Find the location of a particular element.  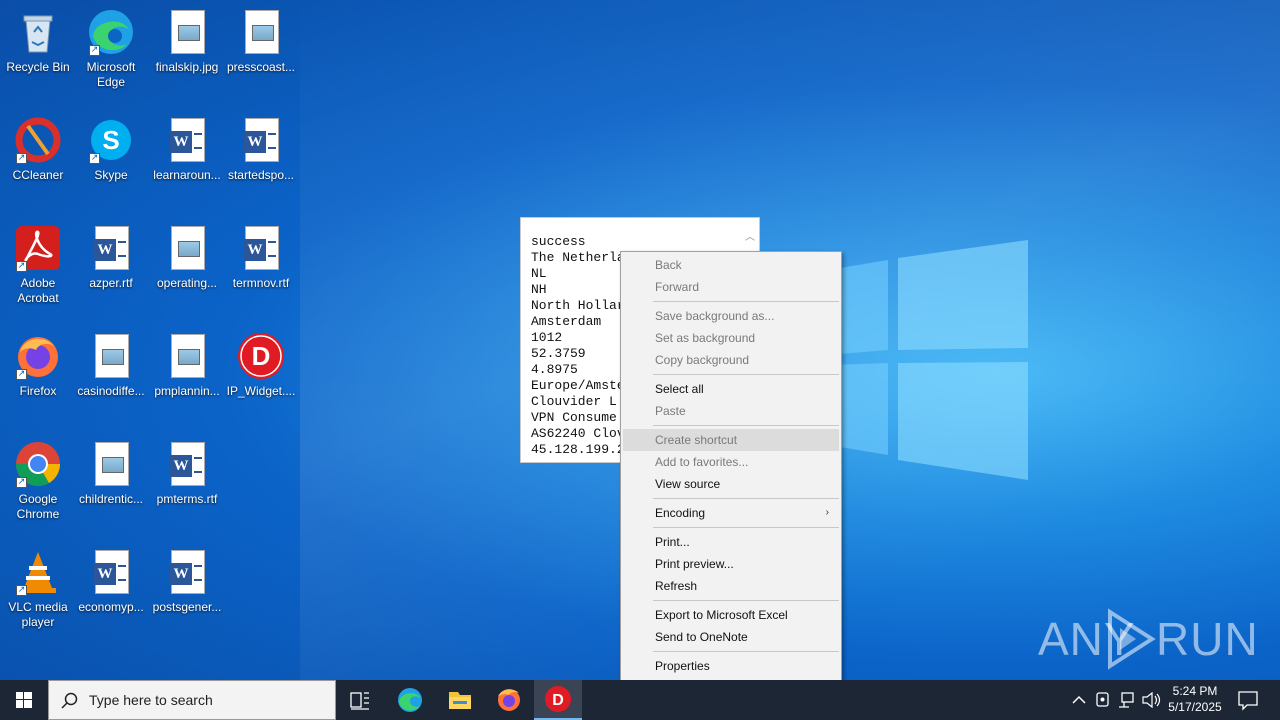

anyrun-watermark: ANY RUN is located at coordinates (1148, 641).